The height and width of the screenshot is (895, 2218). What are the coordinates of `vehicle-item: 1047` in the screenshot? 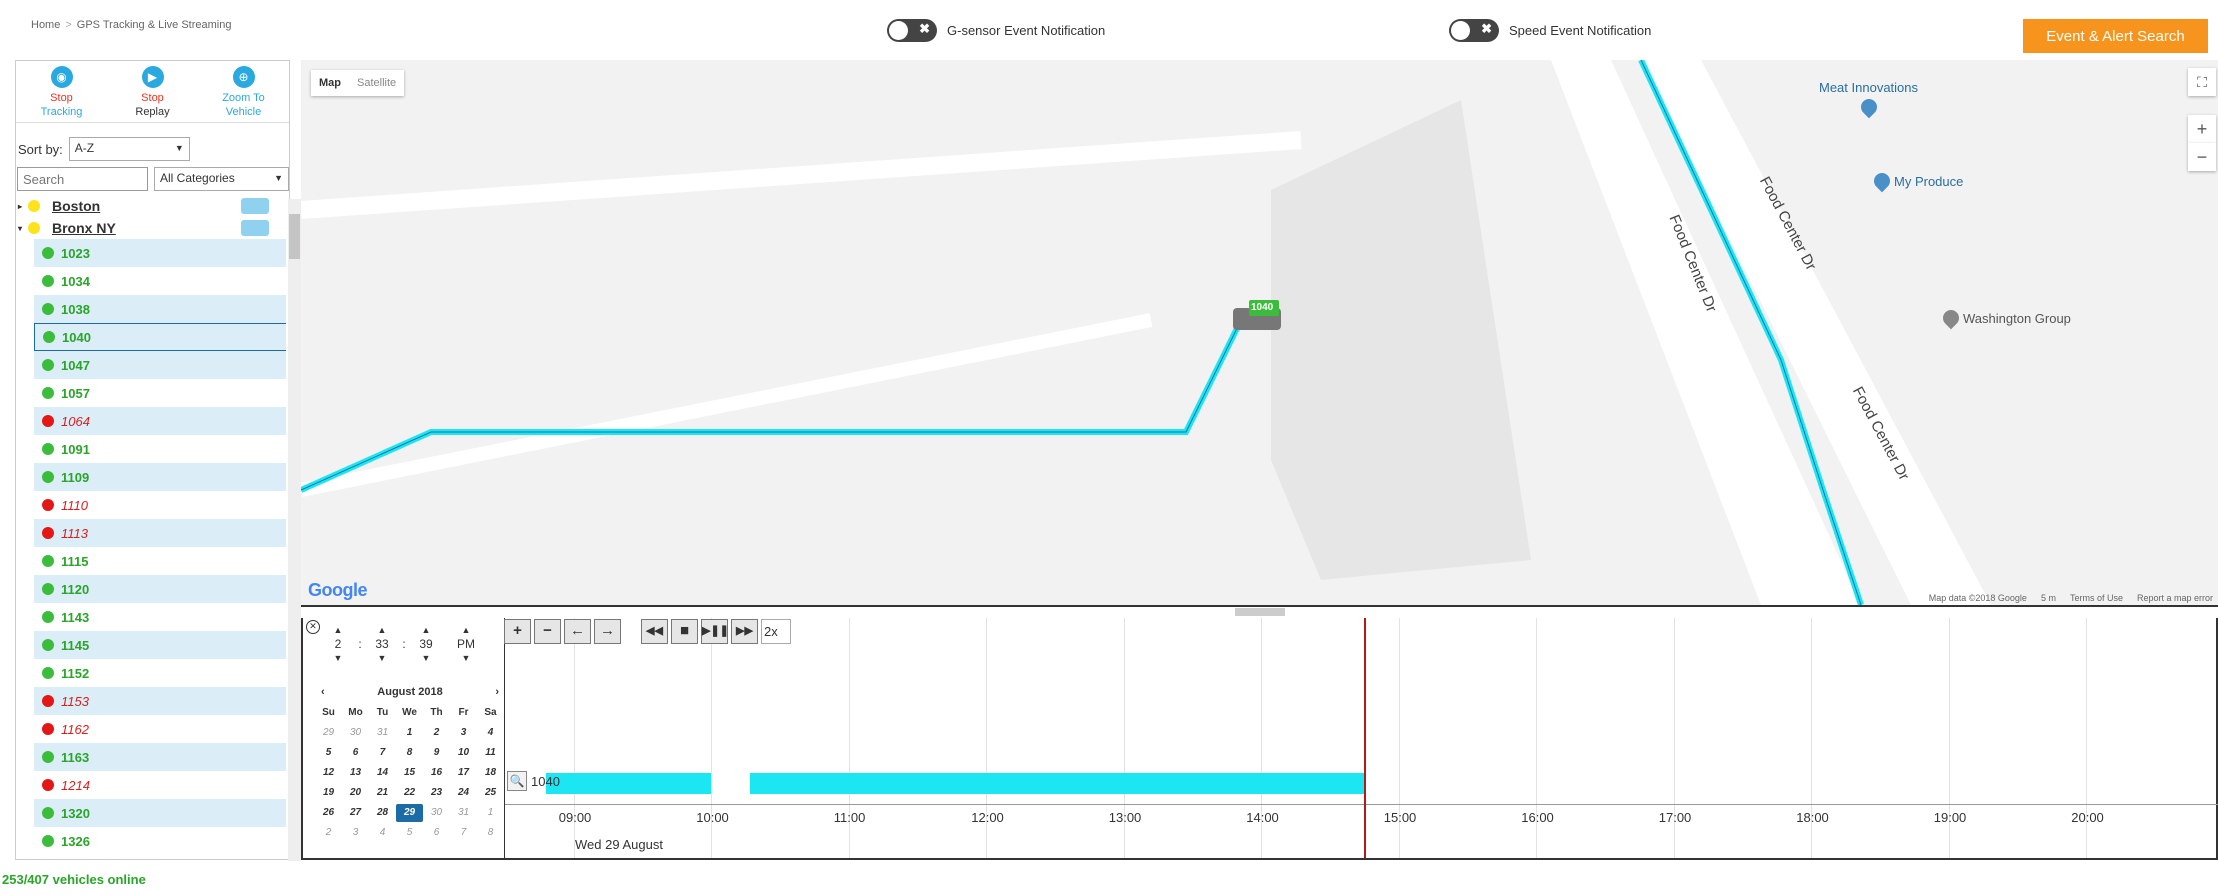 It's located at (160, 365).